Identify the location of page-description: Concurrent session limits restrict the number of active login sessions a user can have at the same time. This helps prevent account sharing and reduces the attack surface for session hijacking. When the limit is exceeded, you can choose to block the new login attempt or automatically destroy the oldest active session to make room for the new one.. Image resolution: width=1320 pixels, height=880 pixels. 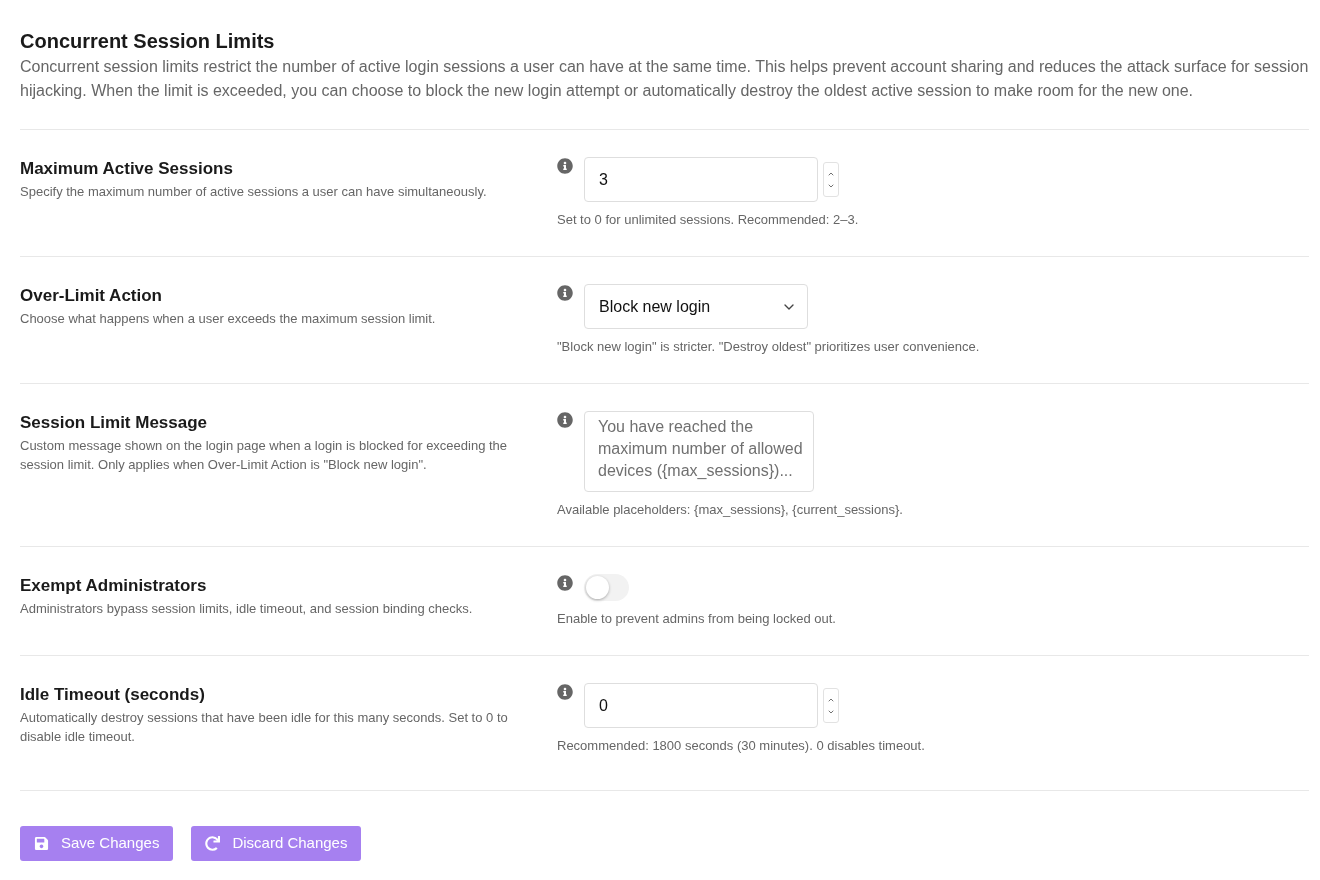
(664, 79).